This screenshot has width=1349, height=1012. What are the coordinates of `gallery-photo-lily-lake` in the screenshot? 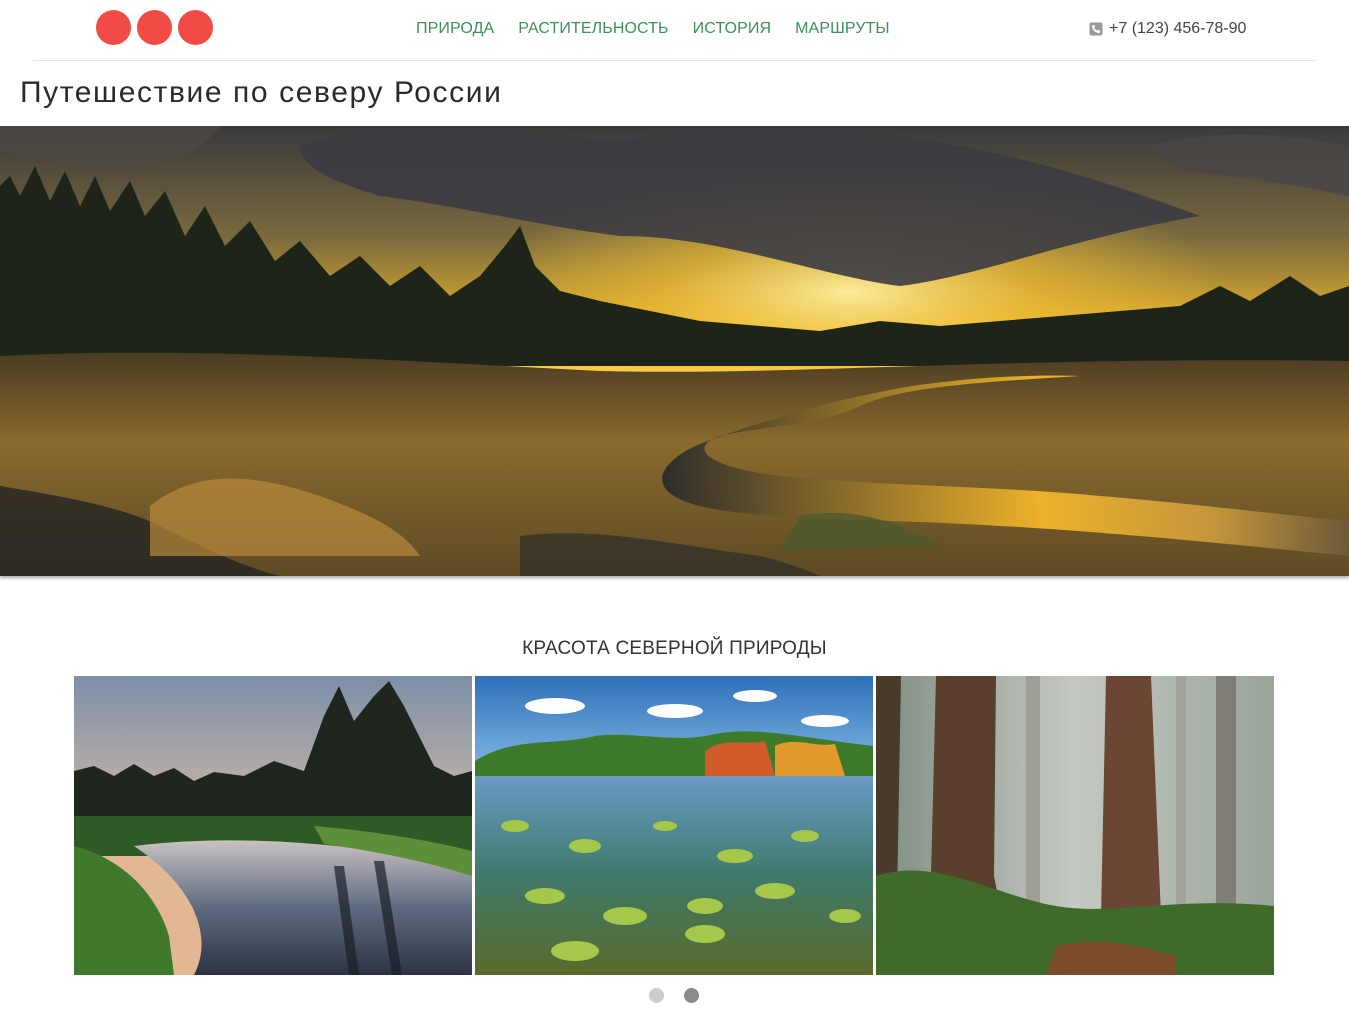 It's located at (674, 825).